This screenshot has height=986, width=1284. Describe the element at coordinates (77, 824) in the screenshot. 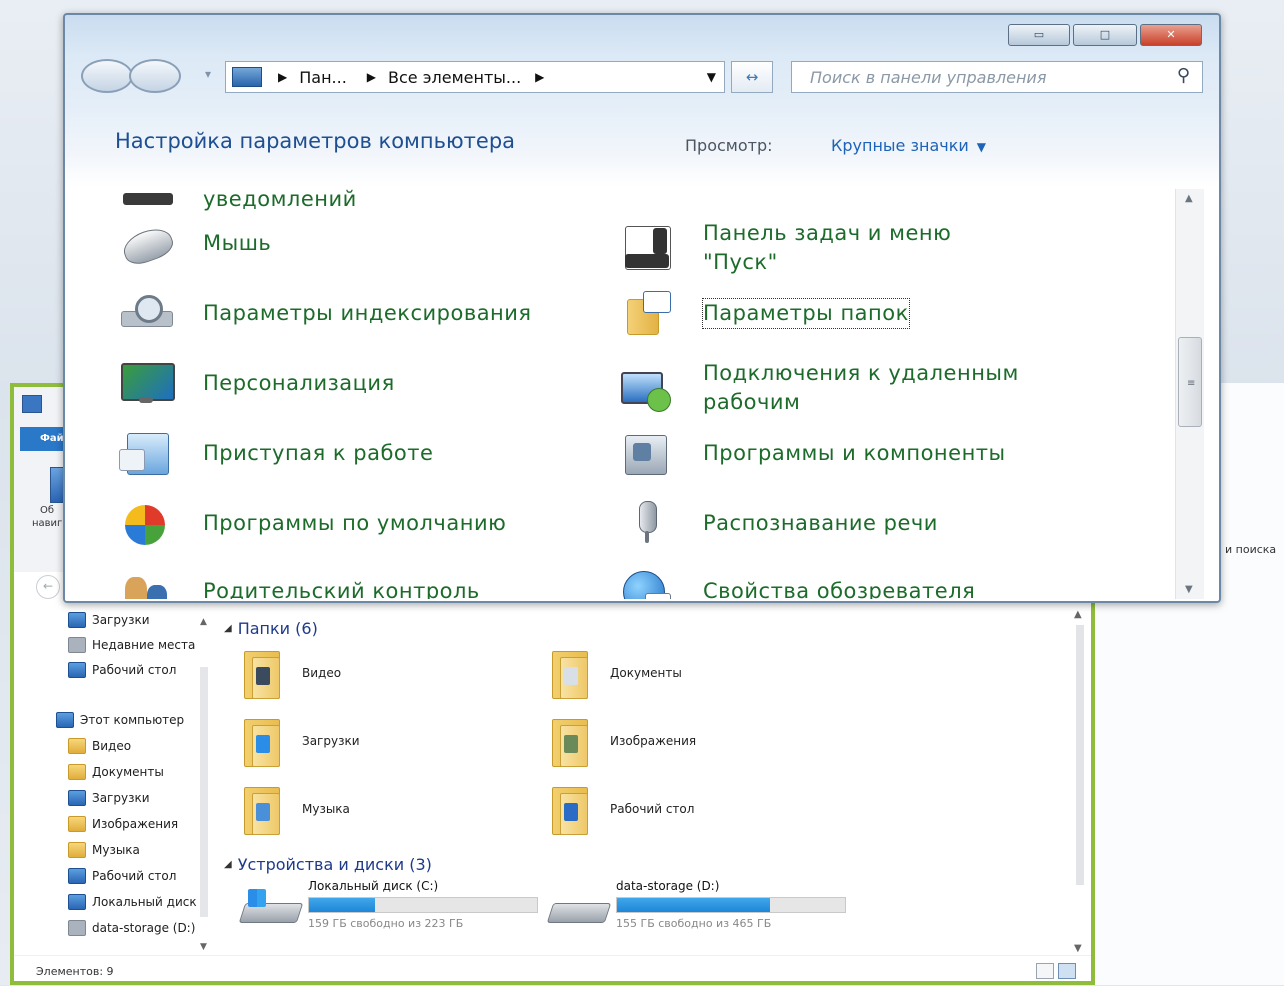

I see `pictures-icon` at that location.